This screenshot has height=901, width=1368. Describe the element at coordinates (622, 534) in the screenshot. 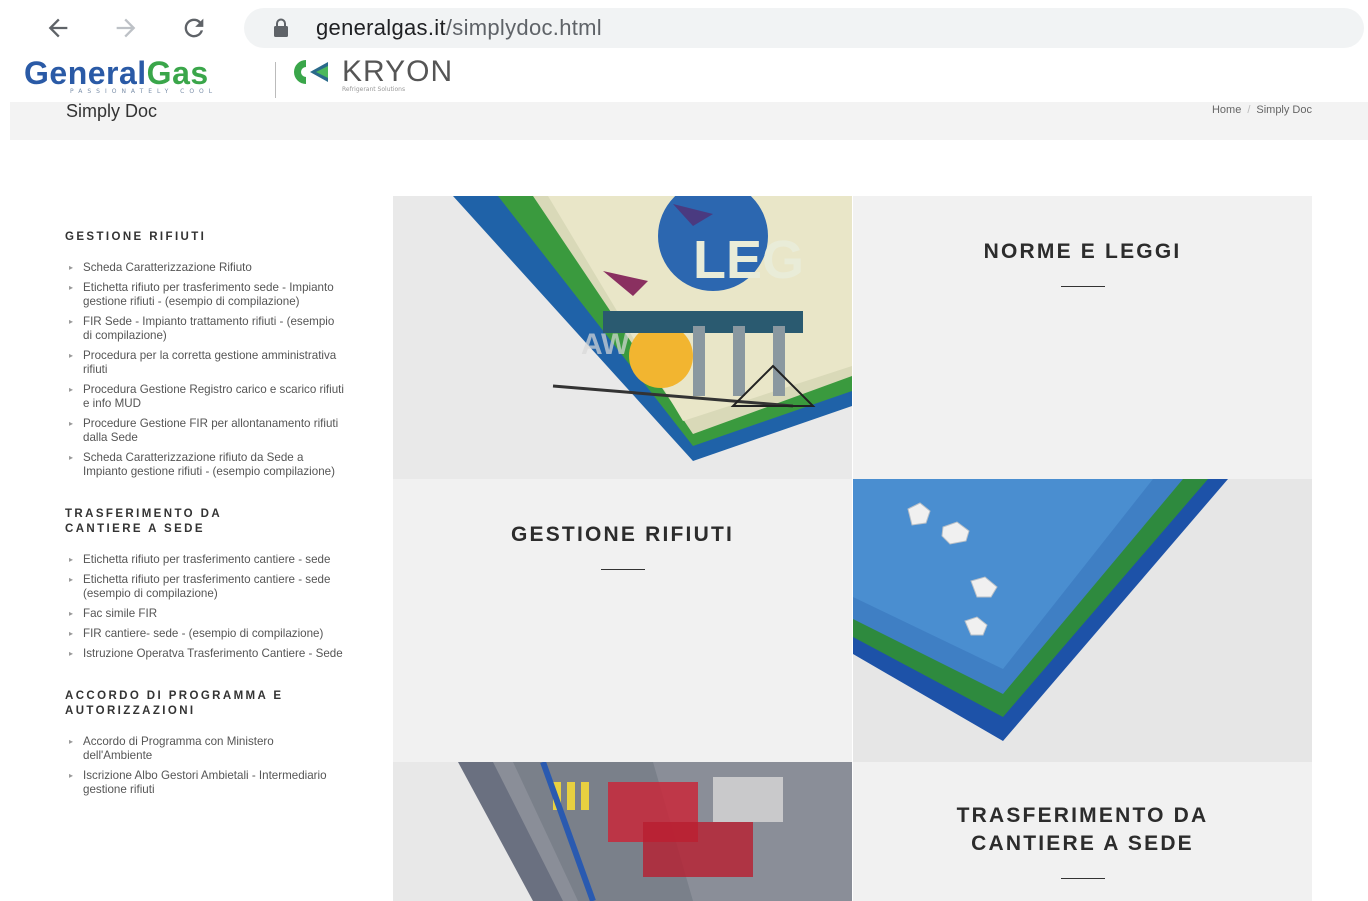

I see `tile-title: GESTIONE RIFIUTI` at that location.